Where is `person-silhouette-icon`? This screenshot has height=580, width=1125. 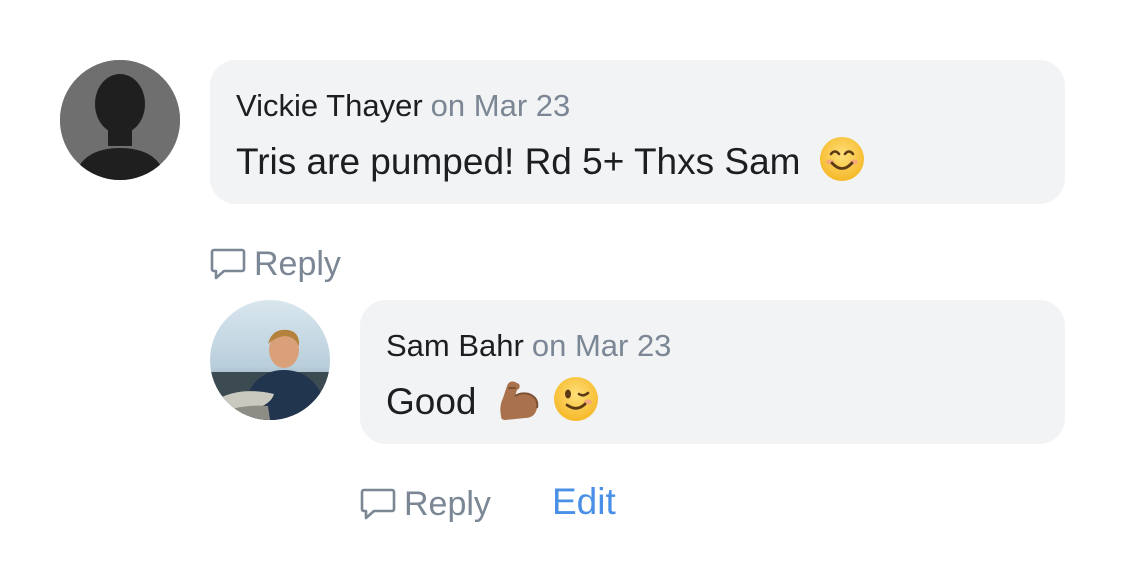 person-silhouette-icon is located at coordinates (120, 120).